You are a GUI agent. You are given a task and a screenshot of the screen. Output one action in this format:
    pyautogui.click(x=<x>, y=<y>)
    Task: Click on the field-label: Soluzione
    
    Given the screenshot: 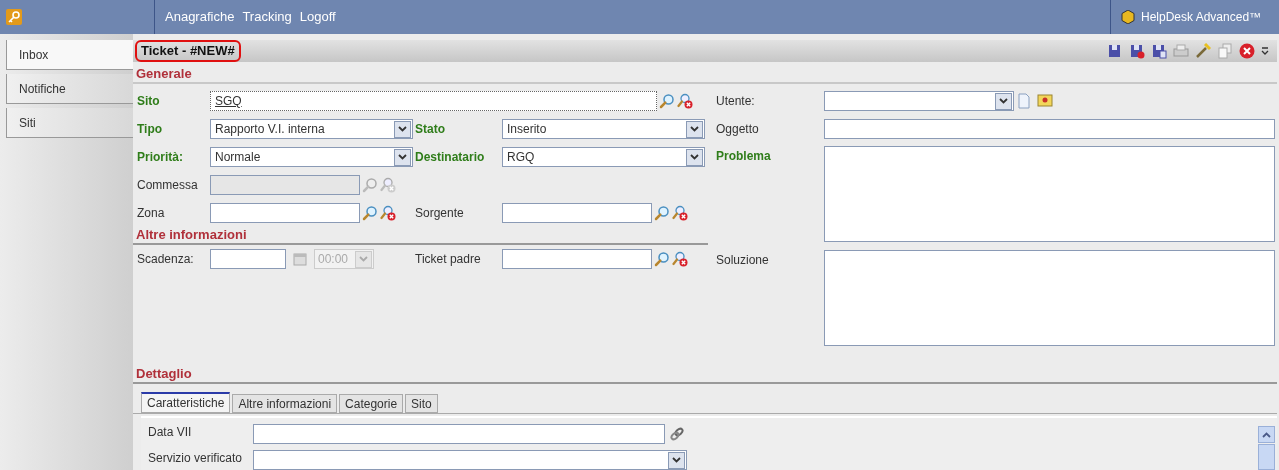 What is the action you would take?
    pyautogui.click(x=743, y=260)
    